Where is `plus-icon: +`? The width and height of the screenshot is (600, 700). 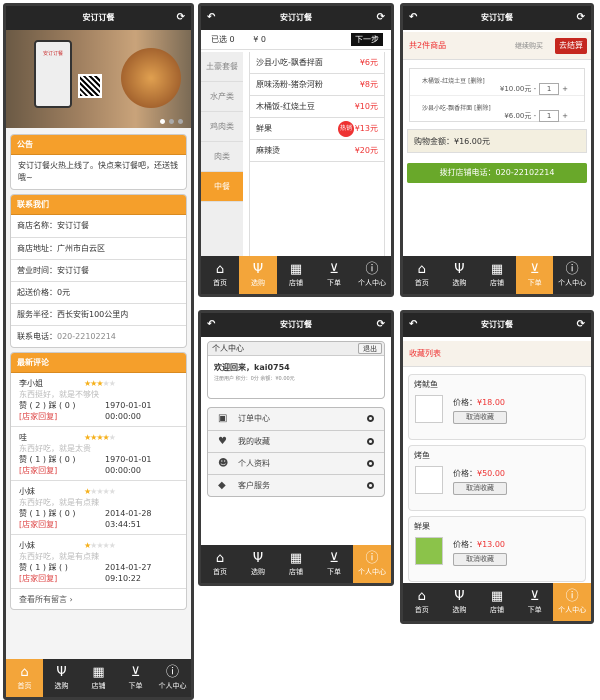 plus-icon: + is located at coordinates (565, 116).